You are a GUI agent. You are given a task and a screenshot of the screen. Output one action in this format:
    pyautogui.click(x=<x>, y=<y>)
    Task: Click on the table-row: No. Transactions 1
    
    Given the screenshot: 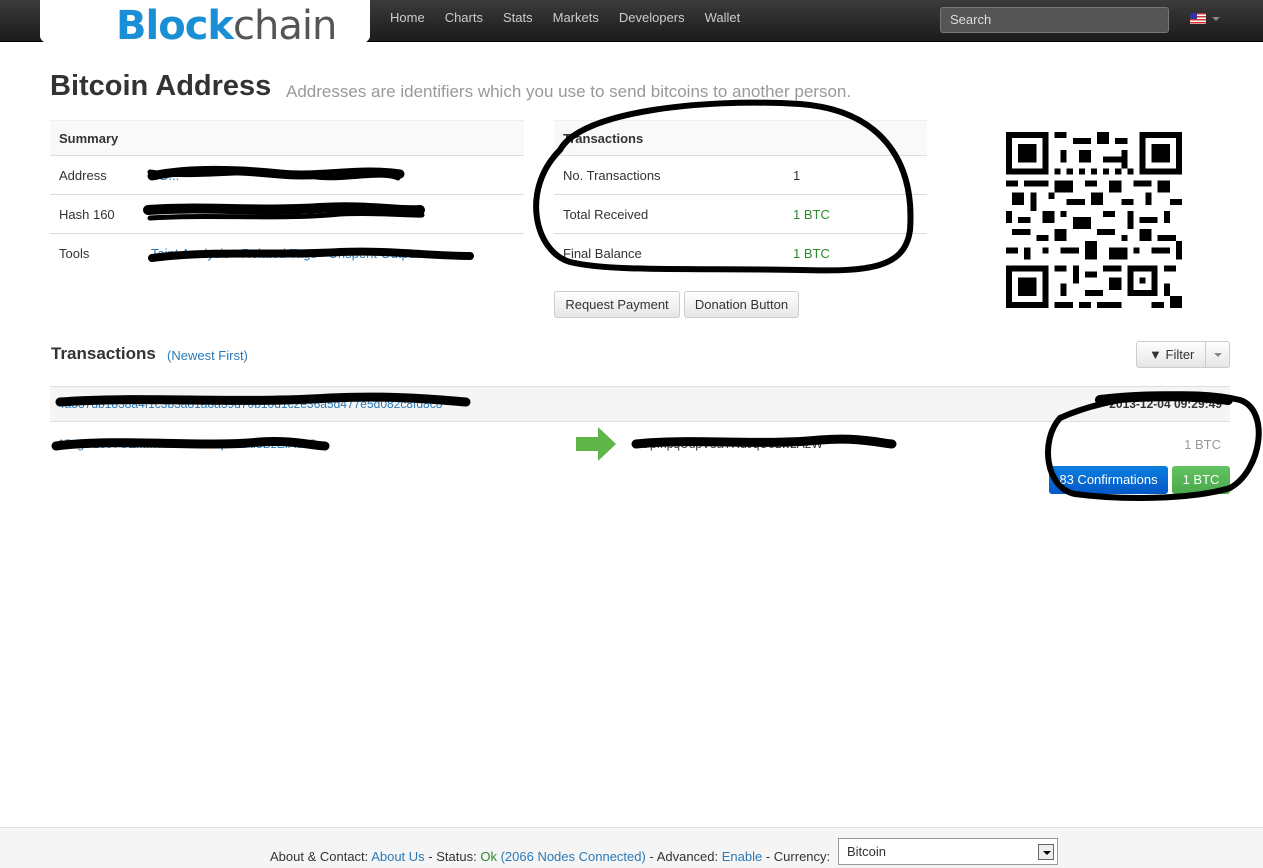 What is the action you would take?
    pyautogui.click(x=740, y=175)
    